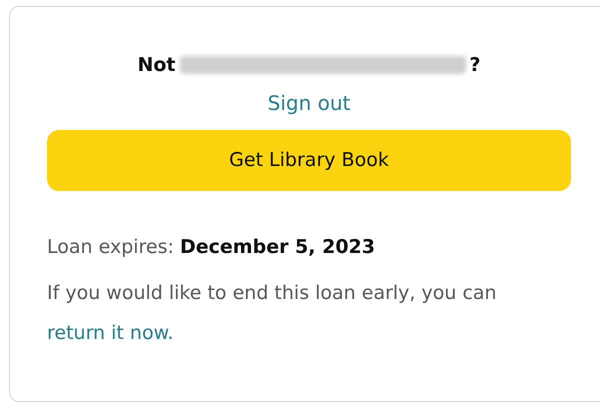 This screenshot has height=407, width=600. What do you see at coordinates (211, 247) in the screenshot?
I see `loan-expiry-text: Loan expires: December 5, 2023` at bounding box center [211, 247].